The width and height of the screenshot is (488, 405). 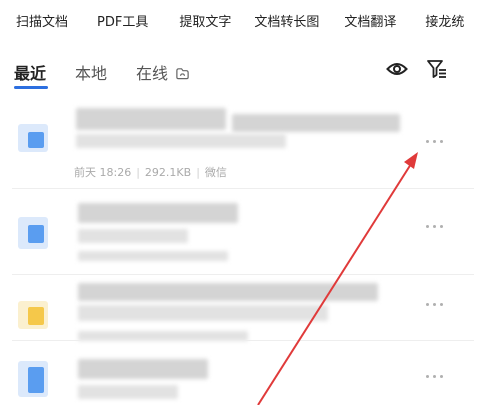 I want to click on tools-bar: 扫描文档 PDF工具 提取文字 文档转长图 文档翻译 接龙统, so click(x=244, y=20).